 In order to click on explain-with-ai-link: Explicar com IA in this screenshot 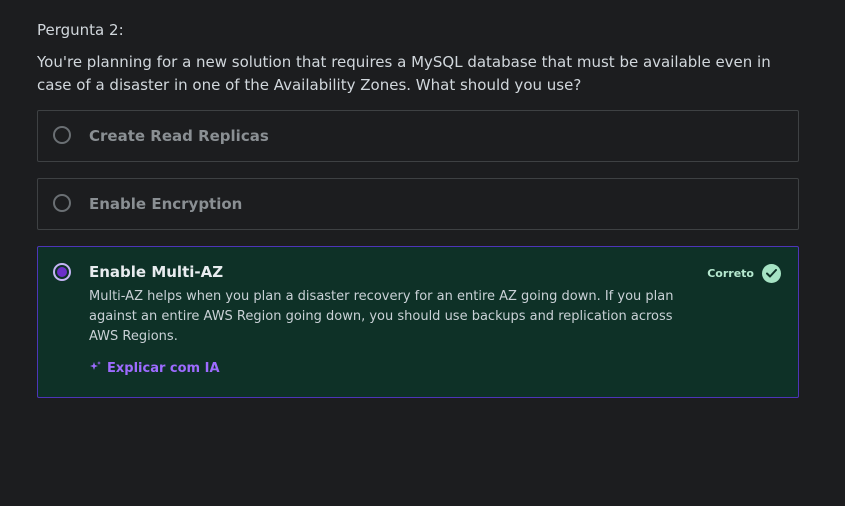, I will do `click(155, 368)`.